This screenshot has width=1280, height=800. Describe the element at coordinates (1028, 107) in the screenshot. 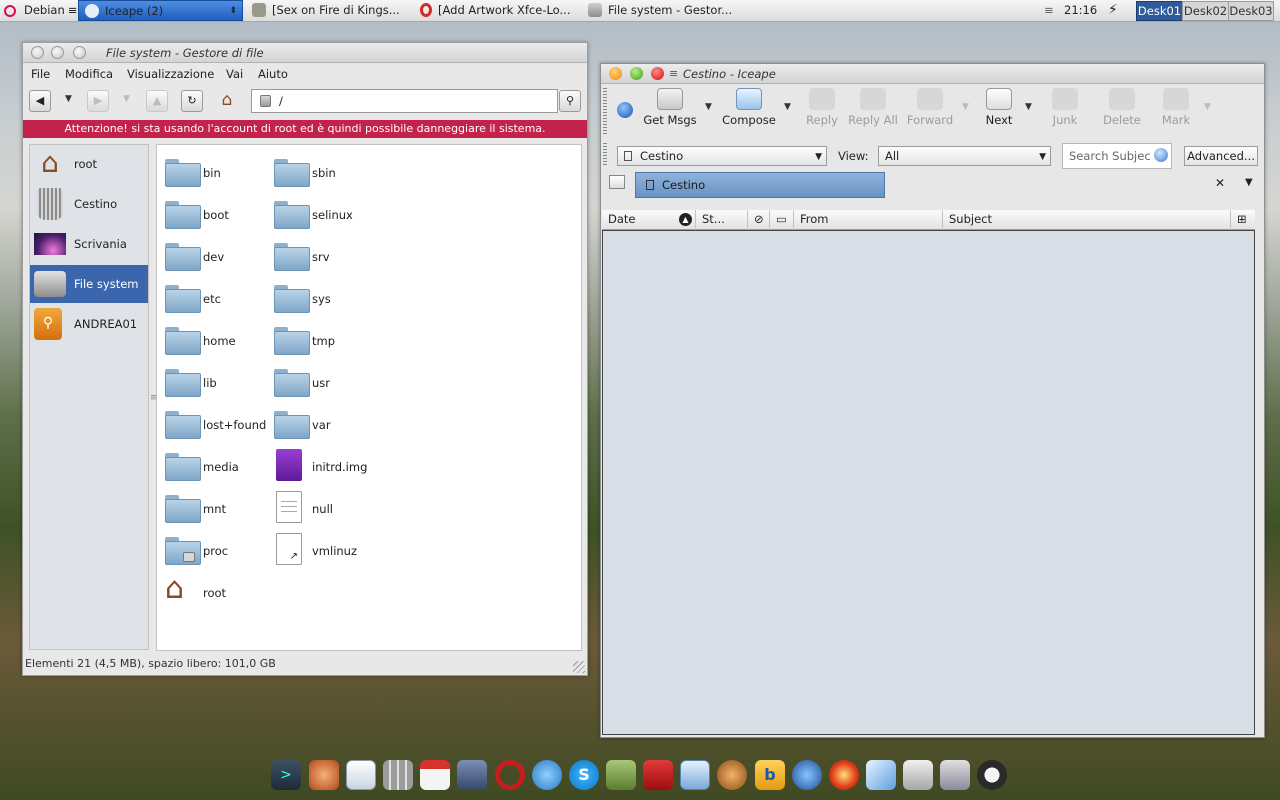

I see `next-dropdown: ▼` at that location.